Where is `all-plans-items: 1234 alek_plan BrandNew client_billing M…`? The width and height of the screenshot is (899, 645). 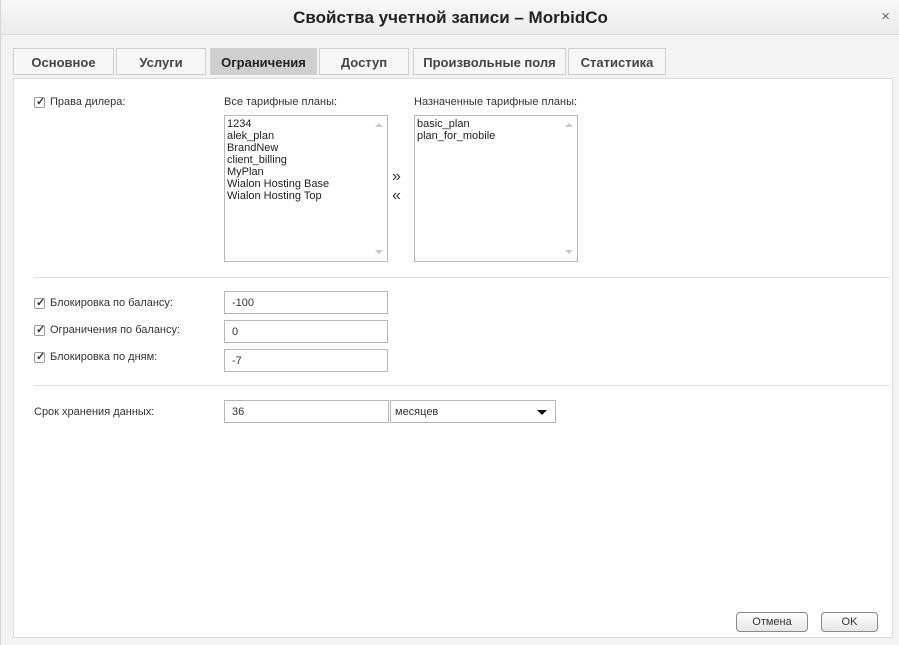 all-plans-items: 1234 alek_plan BrandNew client_billing M… is located at coordinates (278, 160).